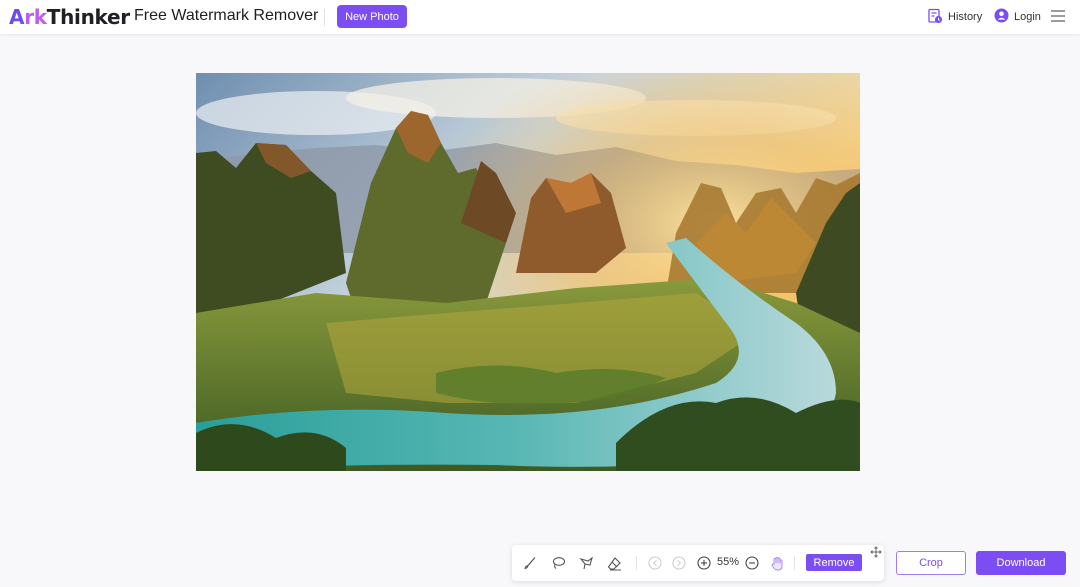 The height and width of the screenshot is (587, 1080). I want to click on zoom-out-icon, so click(752, 563).